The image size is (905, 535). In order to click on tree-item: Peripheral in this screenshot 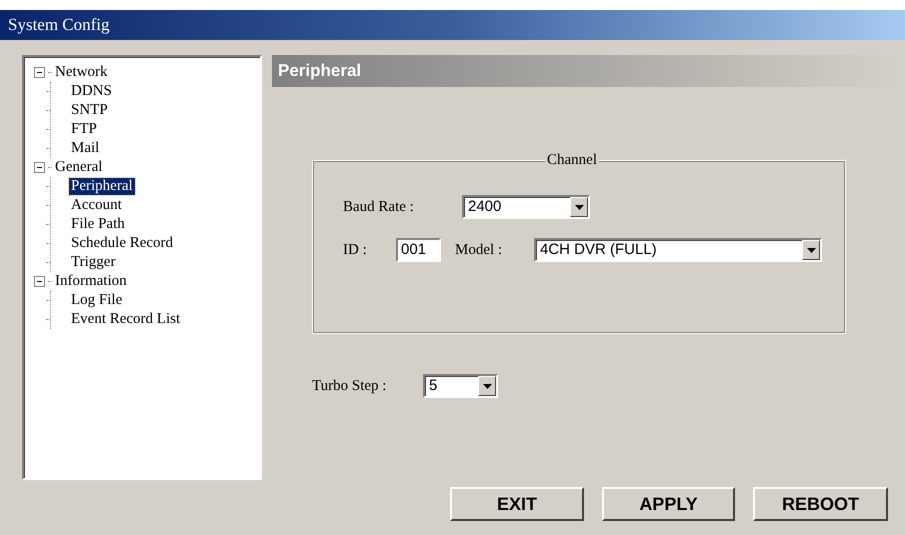, I will do `click(102, 186)`.